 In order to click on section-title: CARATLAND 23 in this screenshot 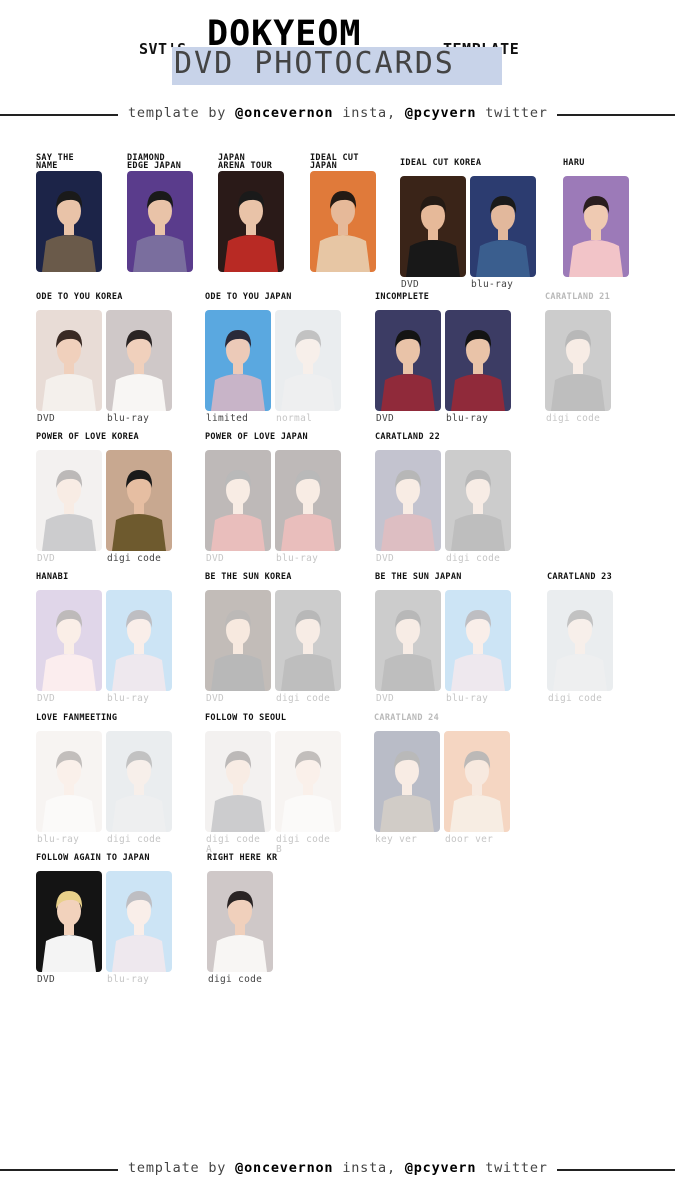, I will do `click(580, 577)`.